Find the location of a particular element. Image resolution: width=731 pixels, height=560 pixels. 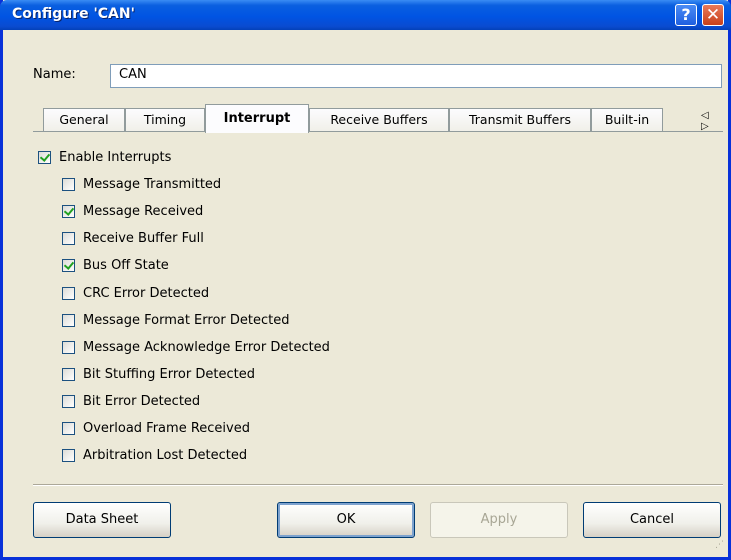

checkbox-label: Message Format Error Detected is located at coordinates (186, 320).